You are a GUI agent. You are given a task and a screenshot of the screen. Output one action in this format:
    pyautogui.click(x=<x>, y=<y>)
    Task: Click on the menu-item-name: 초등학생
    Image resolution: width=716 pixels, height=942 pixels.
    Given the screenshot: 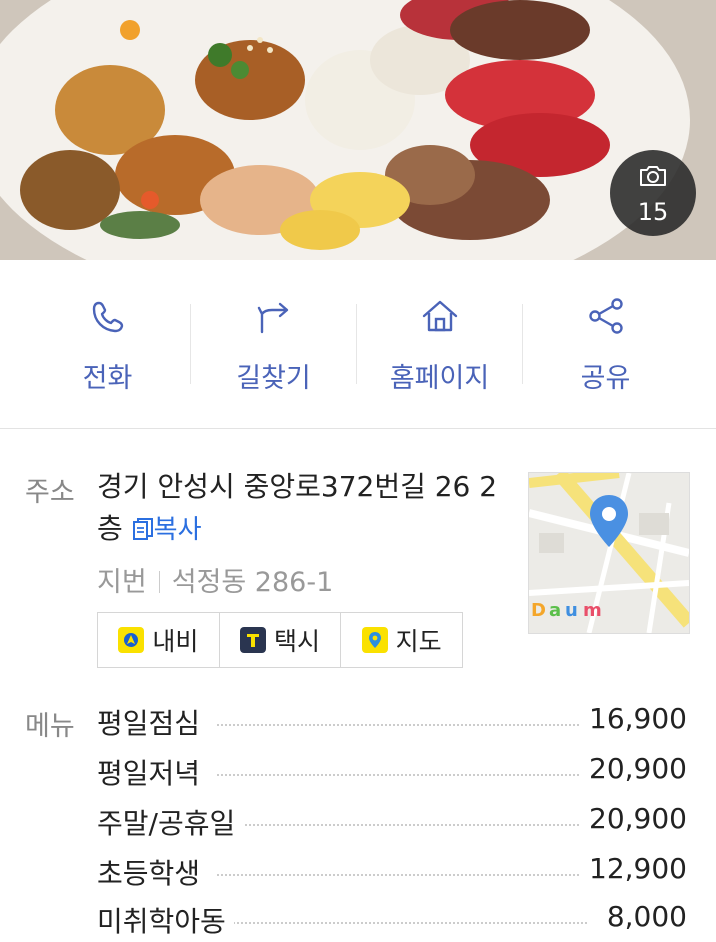 What is the action you would take?
    pyautogui.click(x=153, y=872)
    